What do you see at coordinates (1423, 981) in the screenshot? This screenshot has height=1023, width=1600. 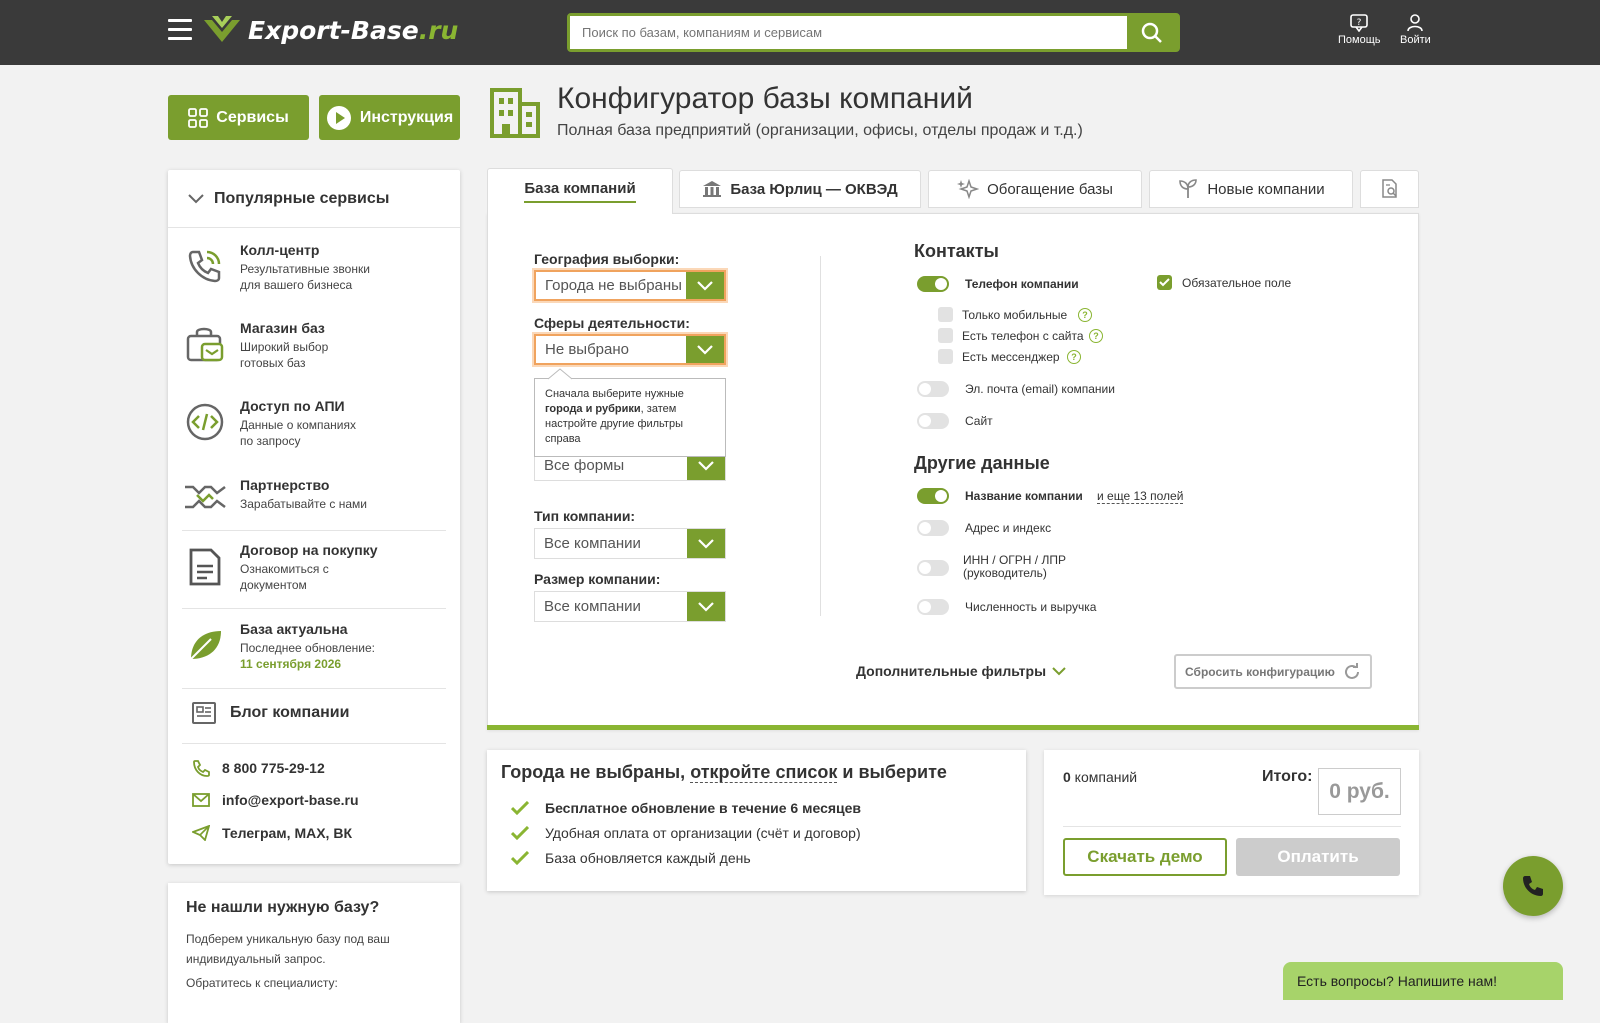 I see `chat-widget: Есть вопросы? Напишите нам!` at bounding box center [1423, 981].